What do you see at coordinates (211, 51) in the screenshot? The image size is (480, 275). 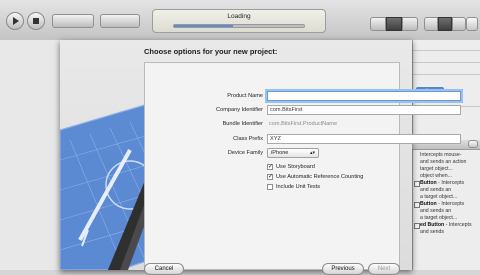 I see `sheet-title: Choose options for your new project:` at bounding box center [211, 51].